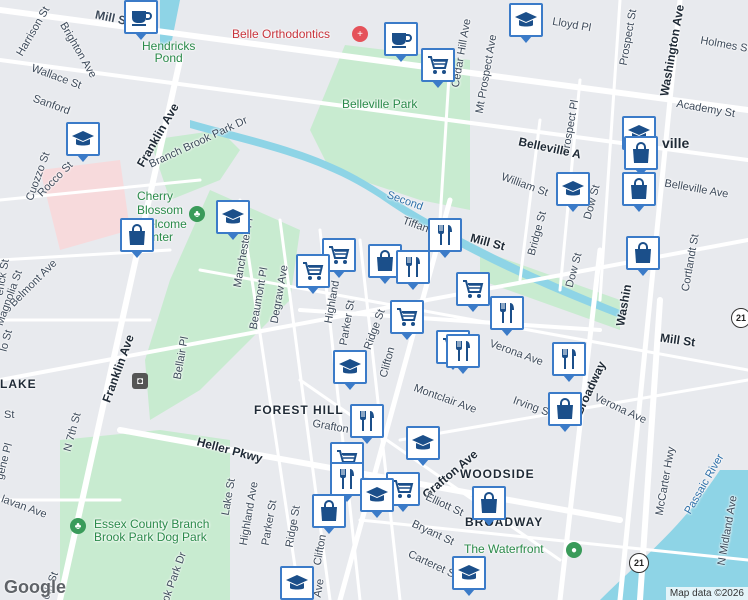 The height and width of the screenshot is (600, 748). I want to click on poi-label-belle-orthodontics: Belle Orthodontics, so click(281, 34).